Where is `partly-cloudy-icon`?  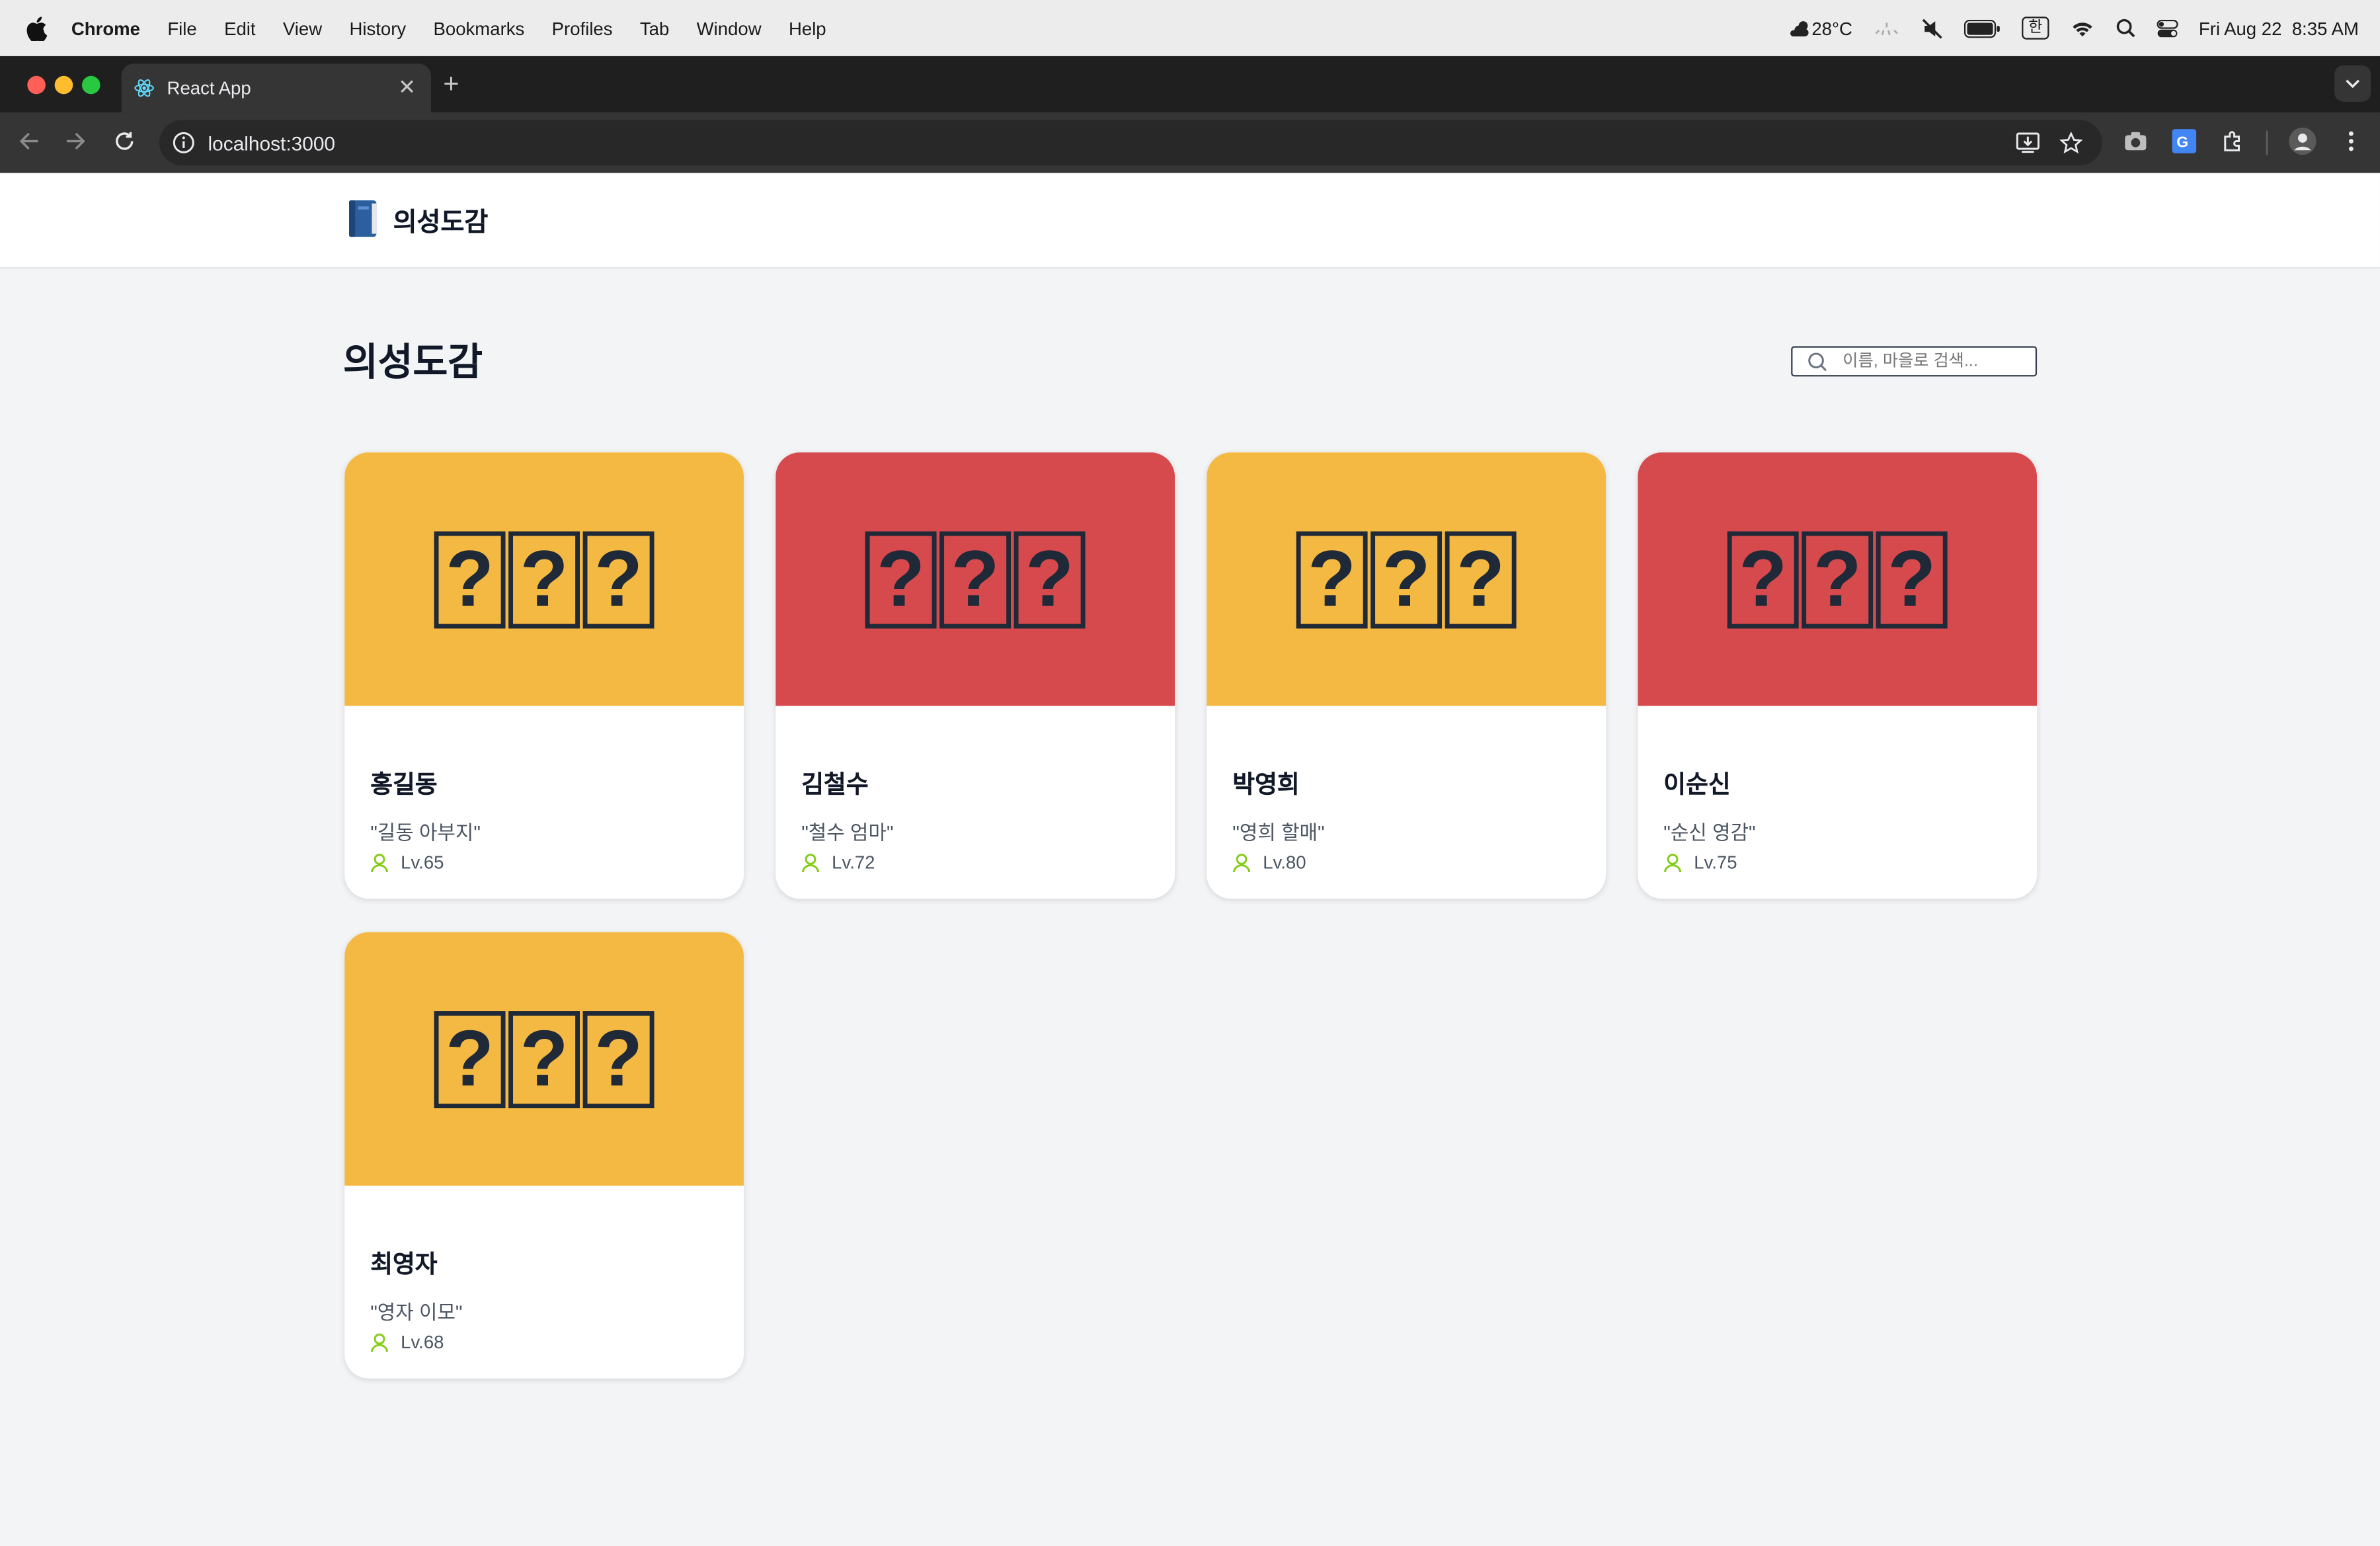 partly-cloudy-icon is located at coordinates (1799, 28).